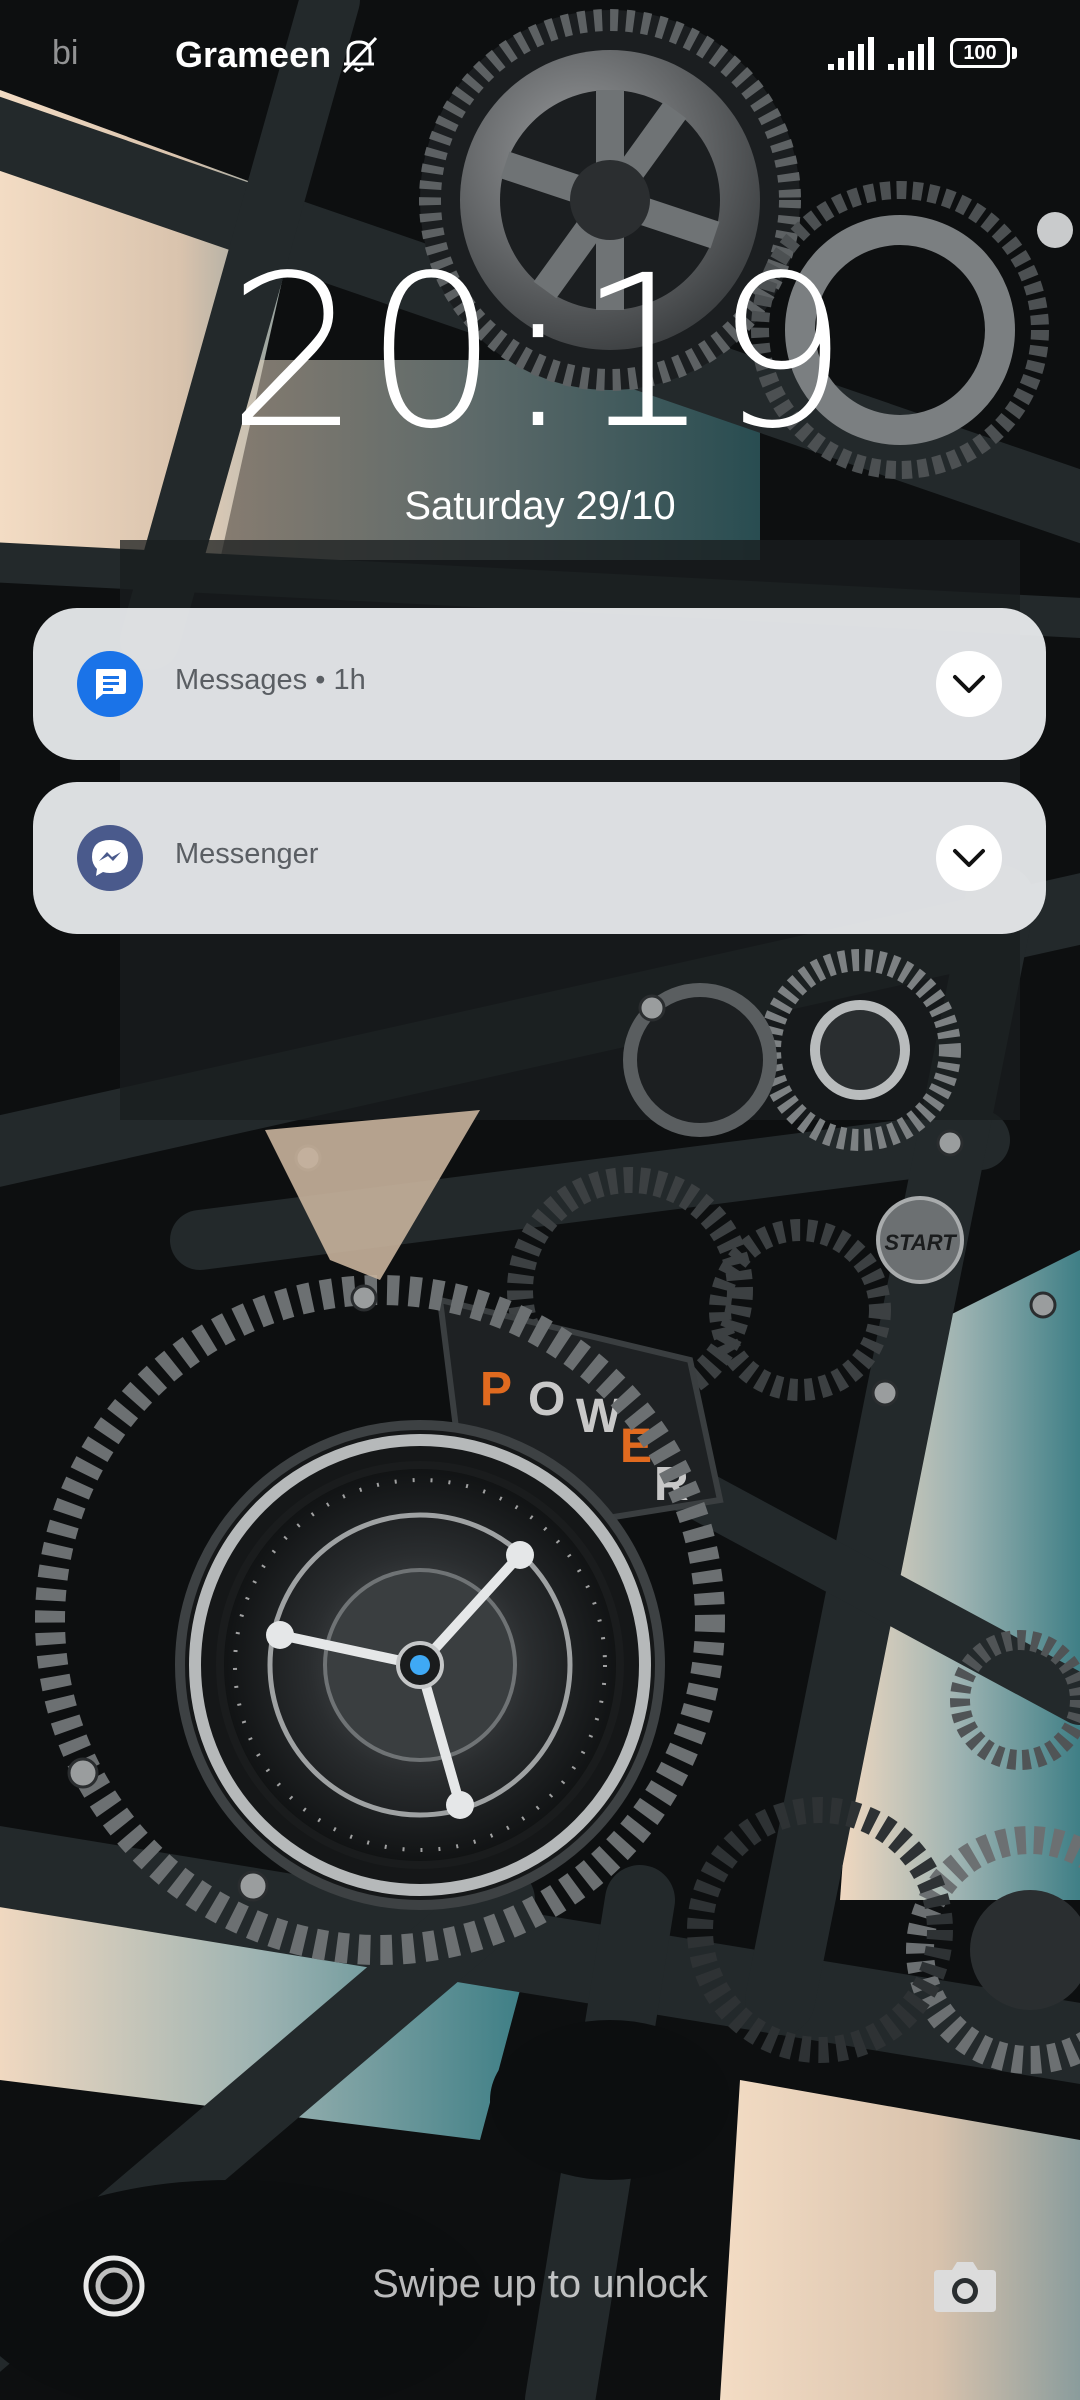 This screenshot has height=2400, width=1080. What do you see at coordinates (539, 858) in the screenshot?
I see `notification-messenger: Messenger` at bounding box center [539, 858].